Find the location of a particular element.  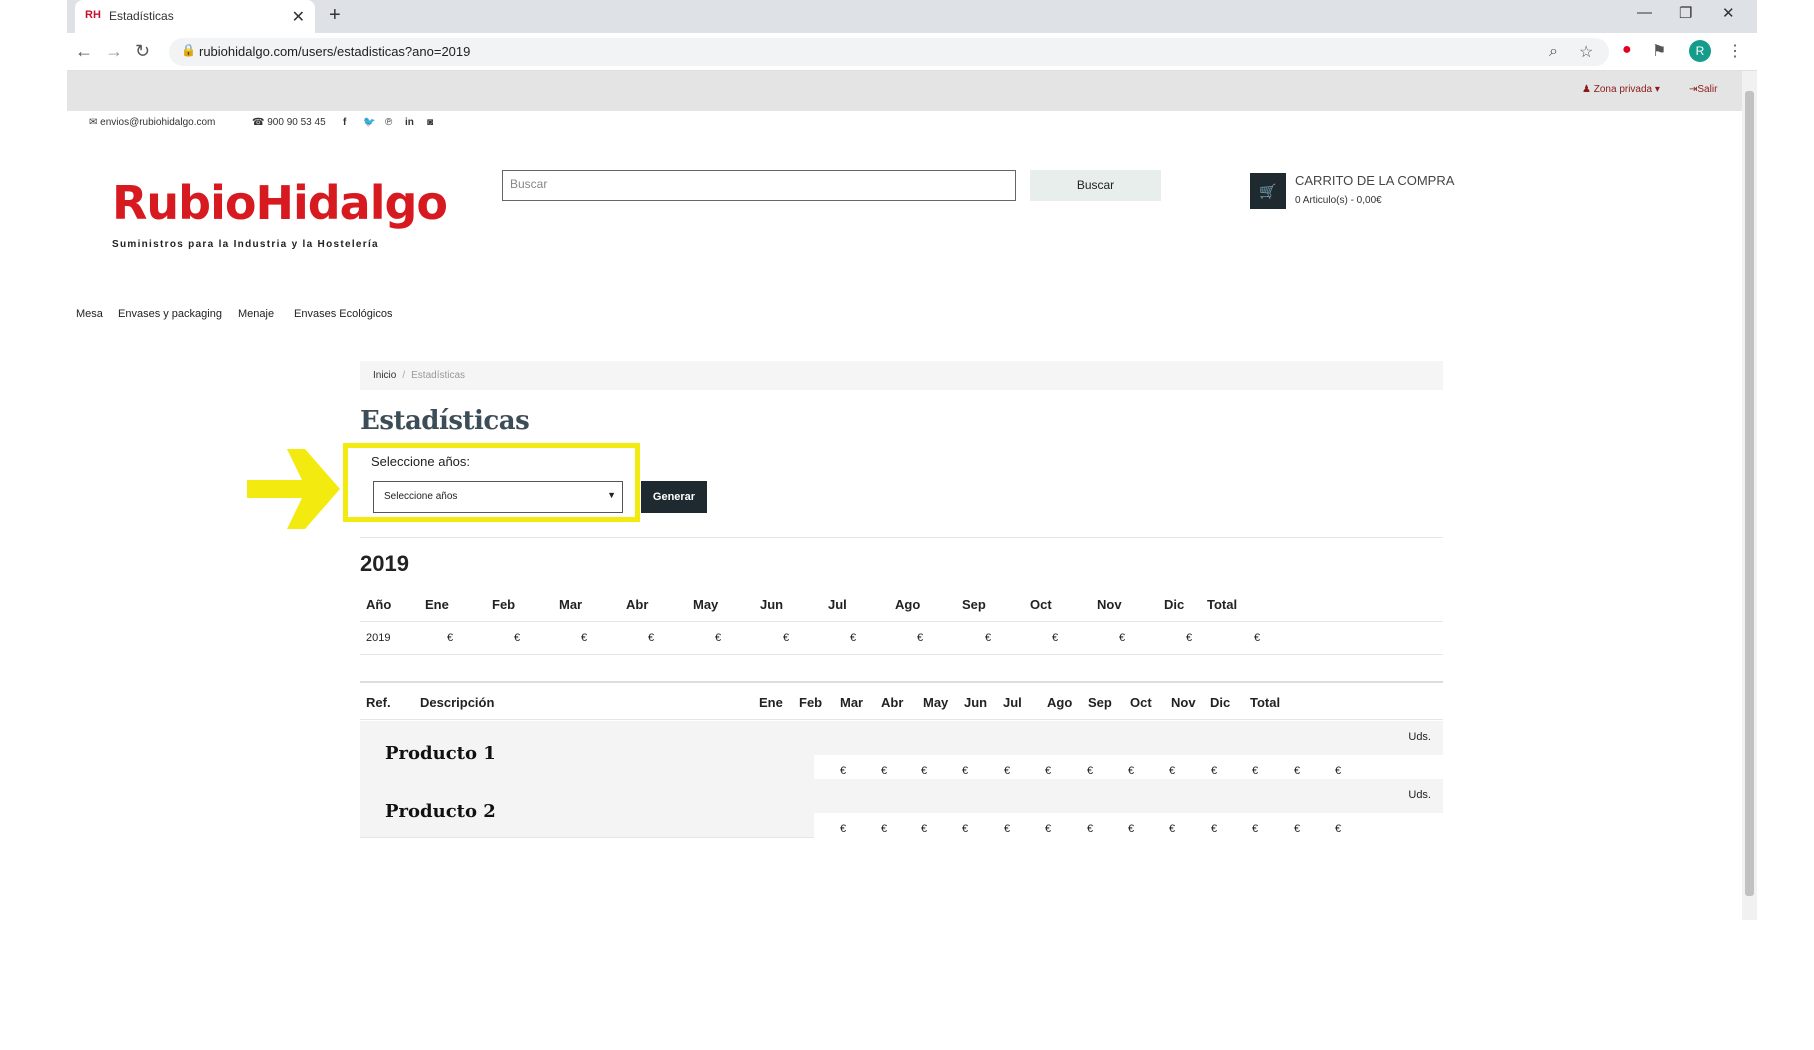

search-input: Buscar is located at coordinates (759, 185).